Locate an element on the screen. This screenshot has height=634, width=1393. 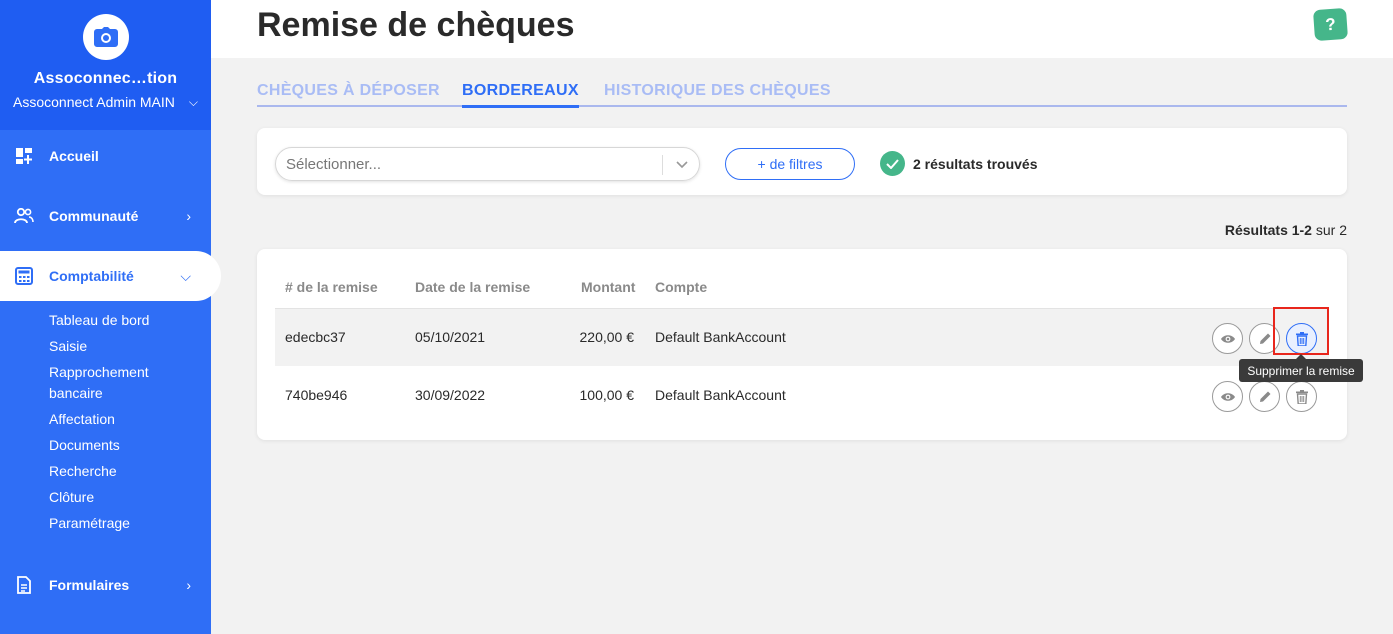
page-header: Remise de chèques ? is located at coordinates (802, 29).